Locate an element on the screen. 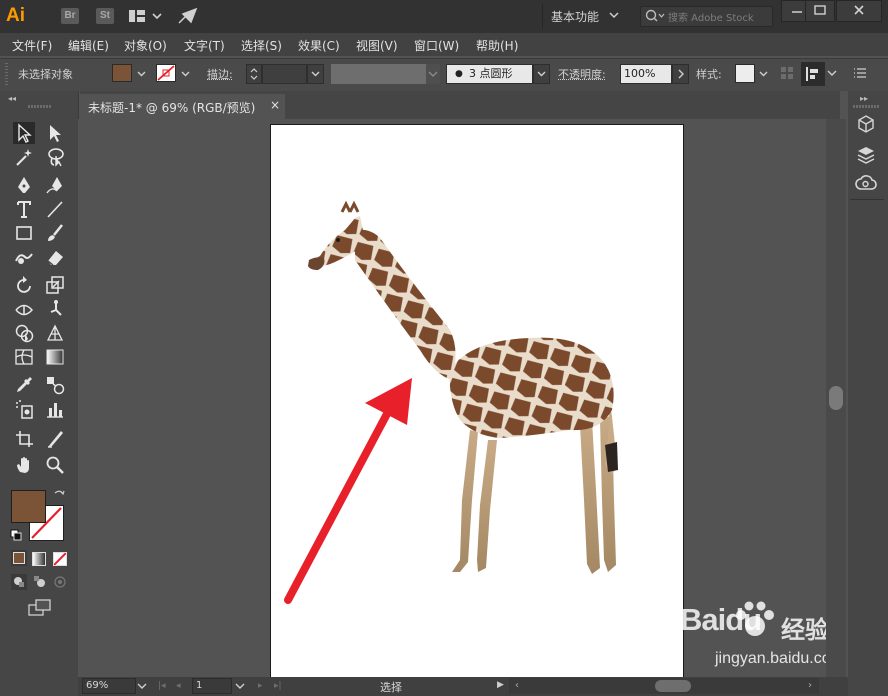 This screenshot has width=888, height=696. previous-artboard-icon: ◂ is located at coordinates (178, 686).